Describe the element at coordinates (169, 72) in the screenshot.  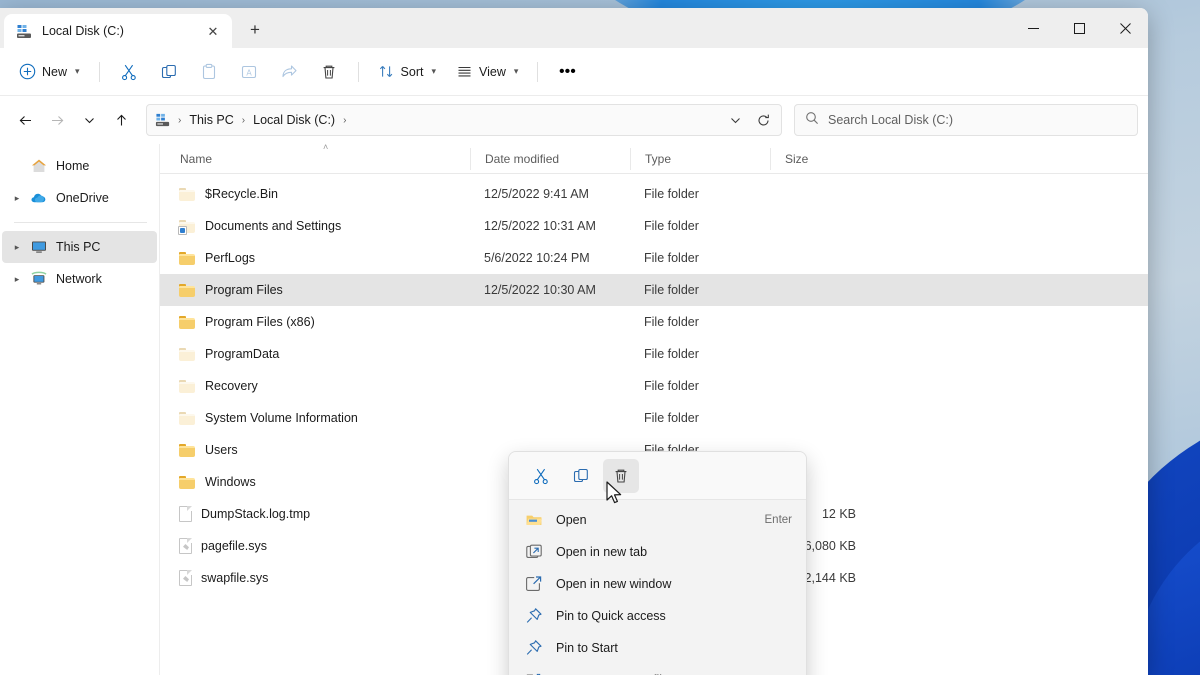
I see `copy-button` at that location.